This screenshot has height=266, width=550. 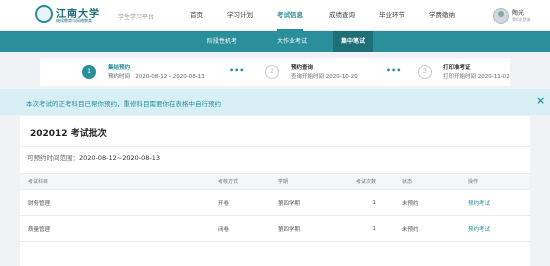 I want to click on batch-title: 202012 考试批次, so click(x=68, y=134).